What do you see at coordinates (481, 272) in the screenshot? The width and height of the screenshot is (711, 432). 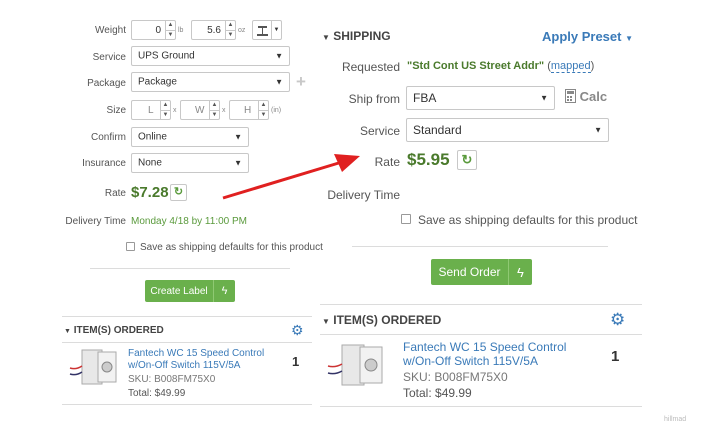 I see `send-order-button: Send Order ϟ` at bounding box center [481, 272].